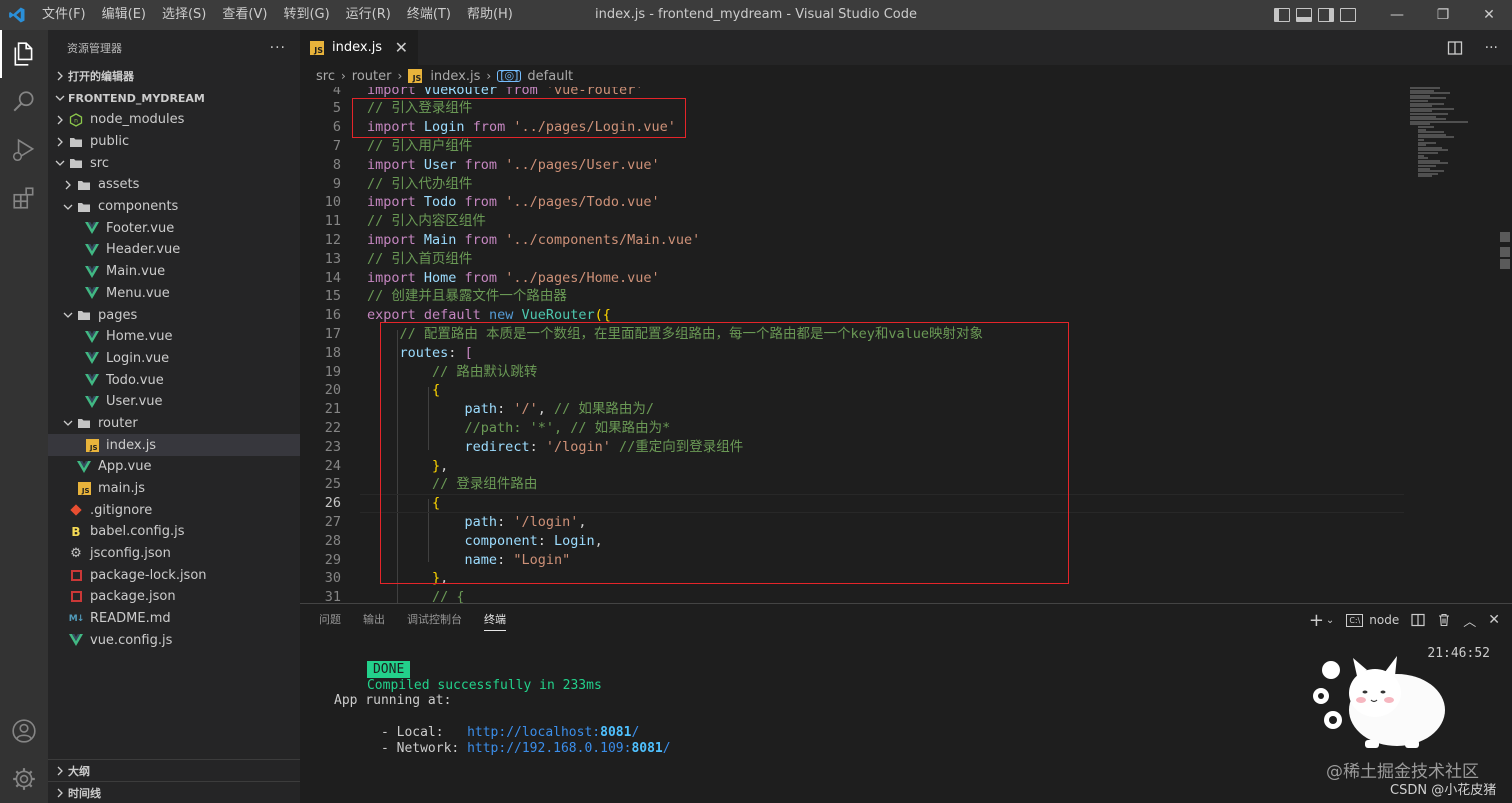 The width and height of the screenshot is (1512, 803). What do you see at coordinates (99, 163) in the screenshot?
I see `tree-item-label: src` at bounding box center [99, 163].